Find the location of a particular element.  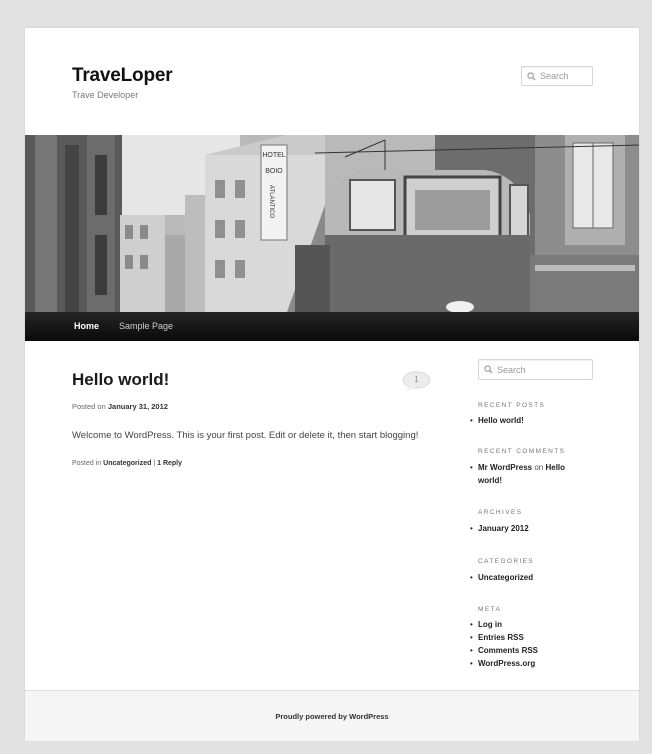

meta-wordpress-org-link: WordPress.org is located at coordinates (506, 663).